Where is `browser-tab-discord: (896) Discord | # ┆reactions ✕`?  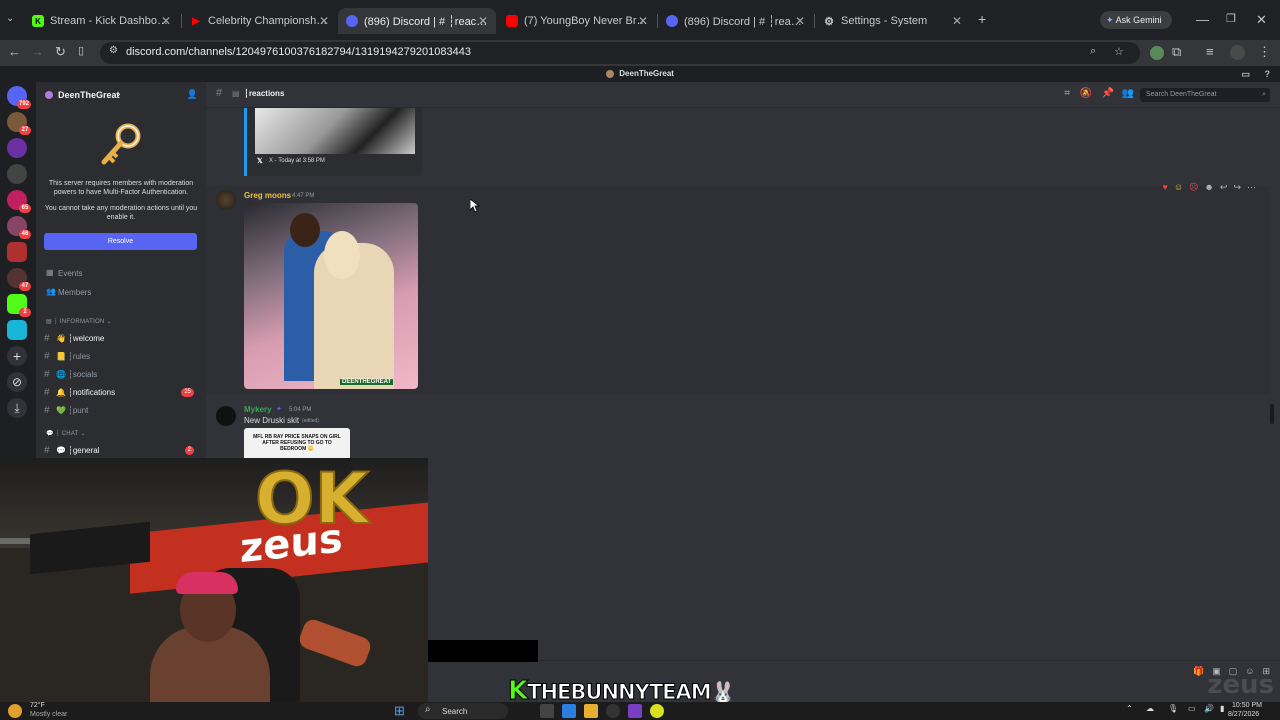
browser-tab-discord: (896) Discord | # ┆reactions ✕ is located at coordinates (735, 21).